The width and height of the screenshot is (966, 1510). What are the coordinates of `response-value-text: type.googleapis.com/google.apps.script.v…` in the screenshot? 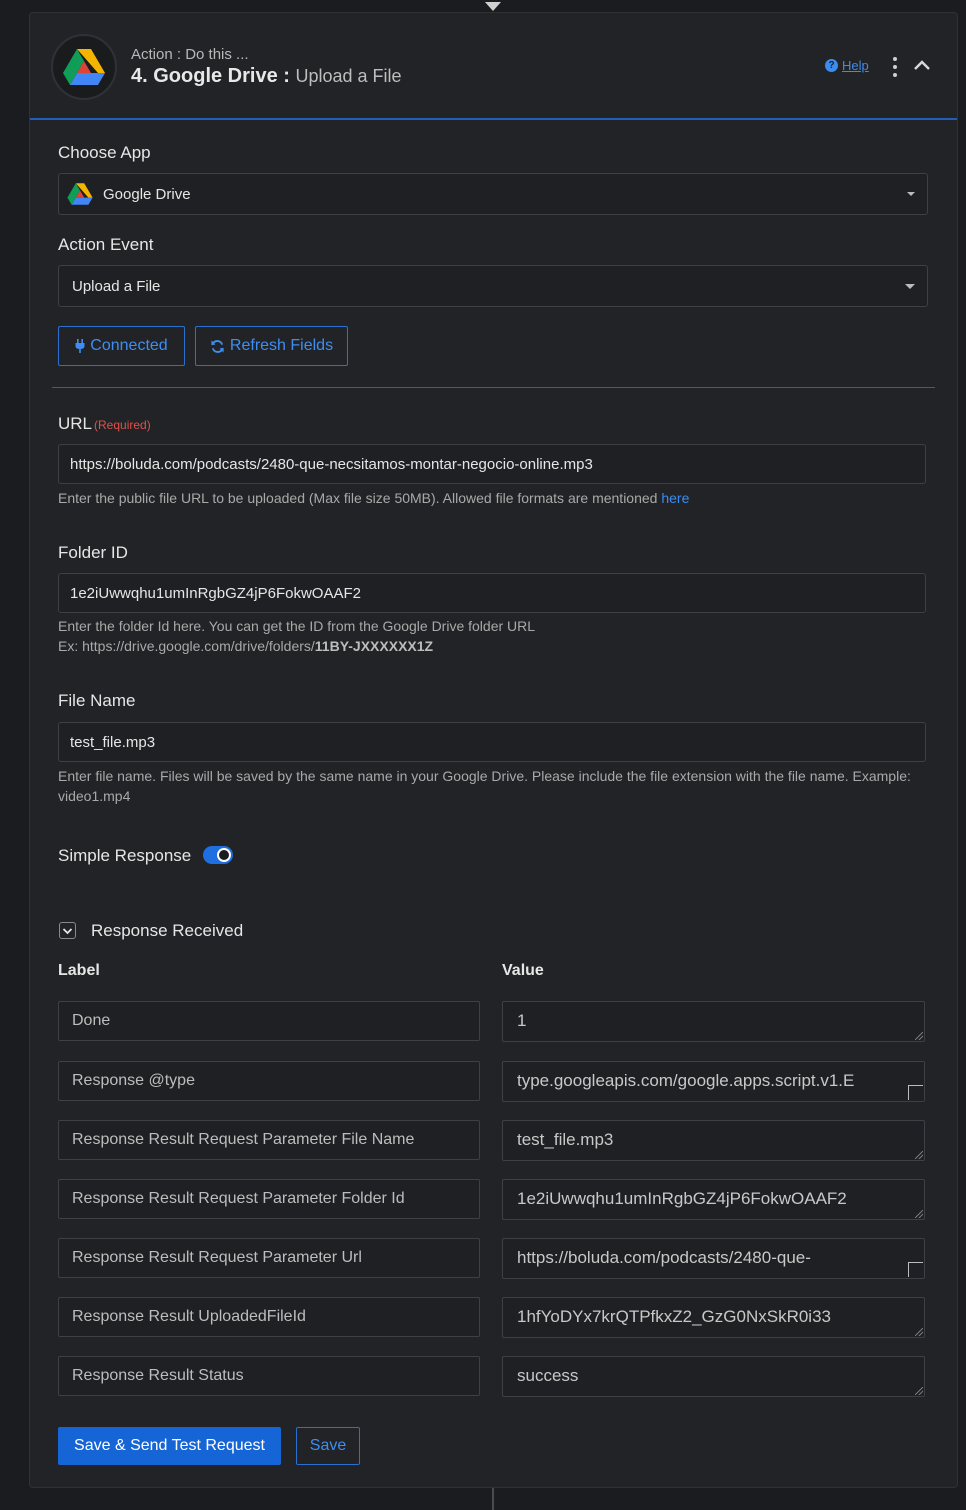 It's located at (686, 1080).